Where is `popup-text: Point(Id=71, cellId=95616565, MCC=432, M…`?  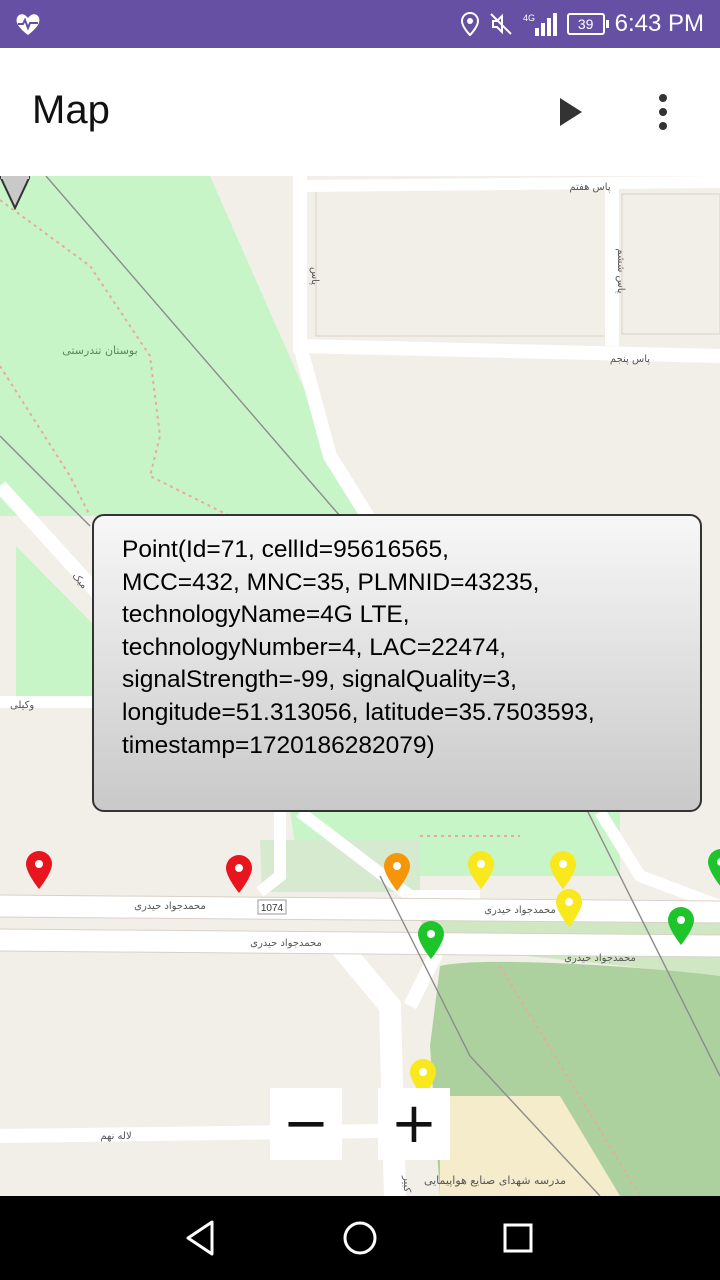
popup-text: Point(Id=71, cellId=95616565, MCC=432, M… is located at coordinates (358, 647).